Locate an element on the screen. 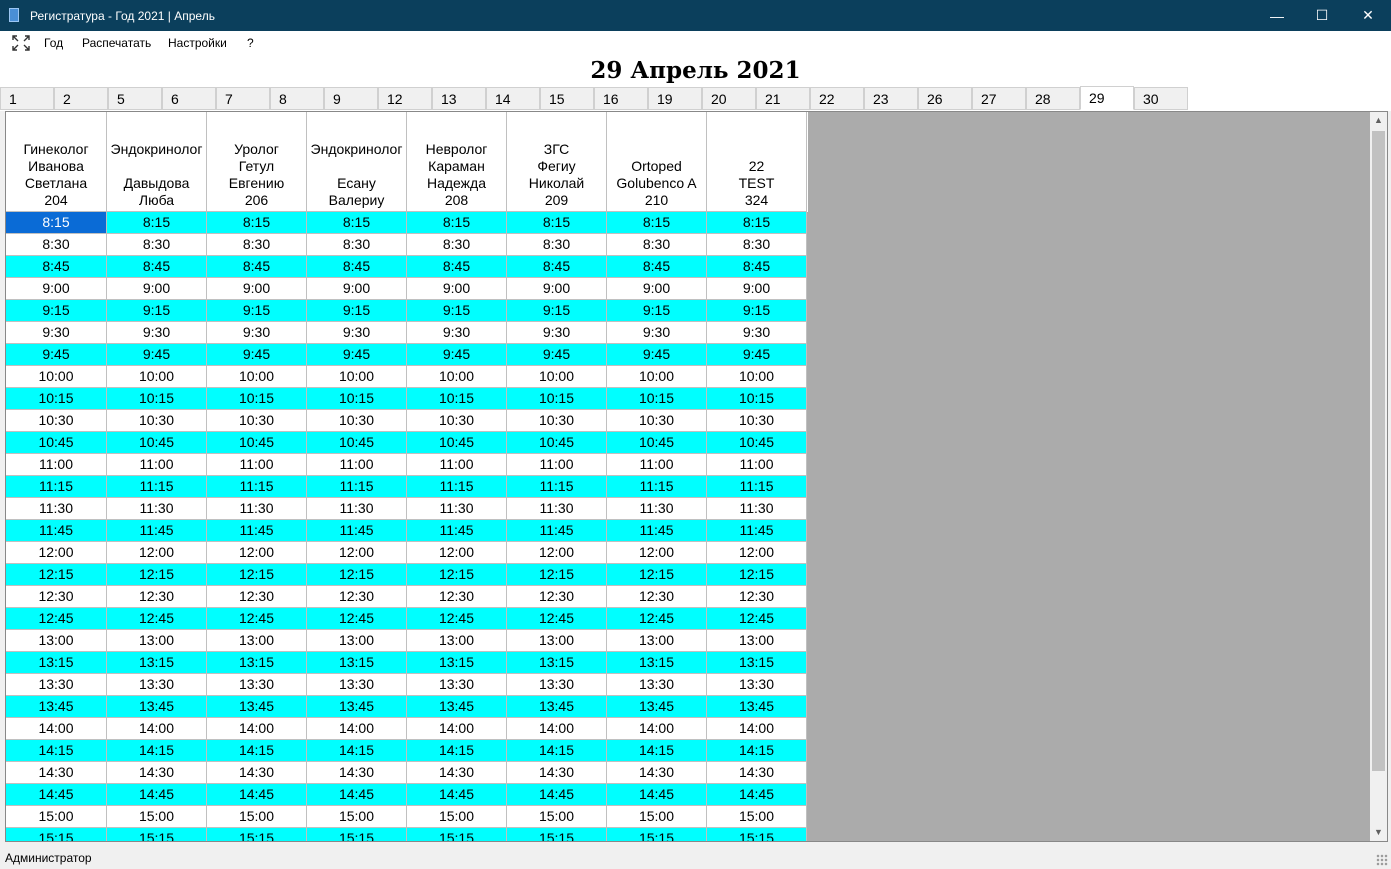 The width and height of the screenshot is (1391, 869). column-header: Уролог Гетул Евгению 206 is located at coordinates (257, 162).